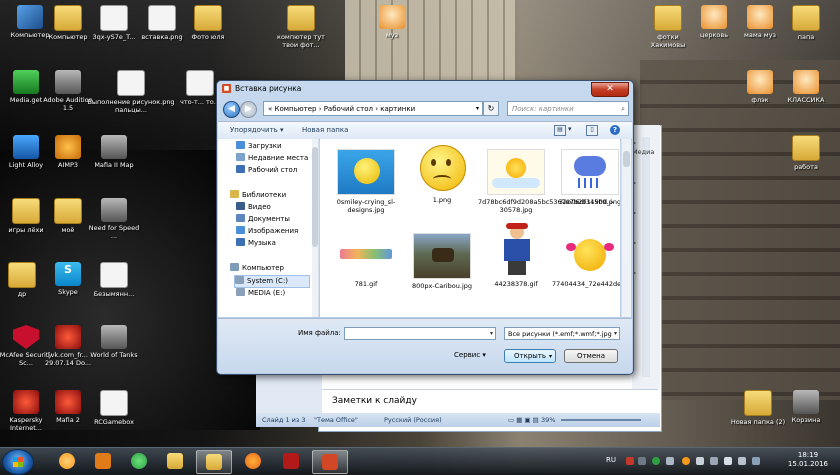 This screenshot has width=840, height=475. What do you see at coordinates (806, 407) in the screenshot?
I see `desktop-icon: Корзина` at bounding box center [806, 407].